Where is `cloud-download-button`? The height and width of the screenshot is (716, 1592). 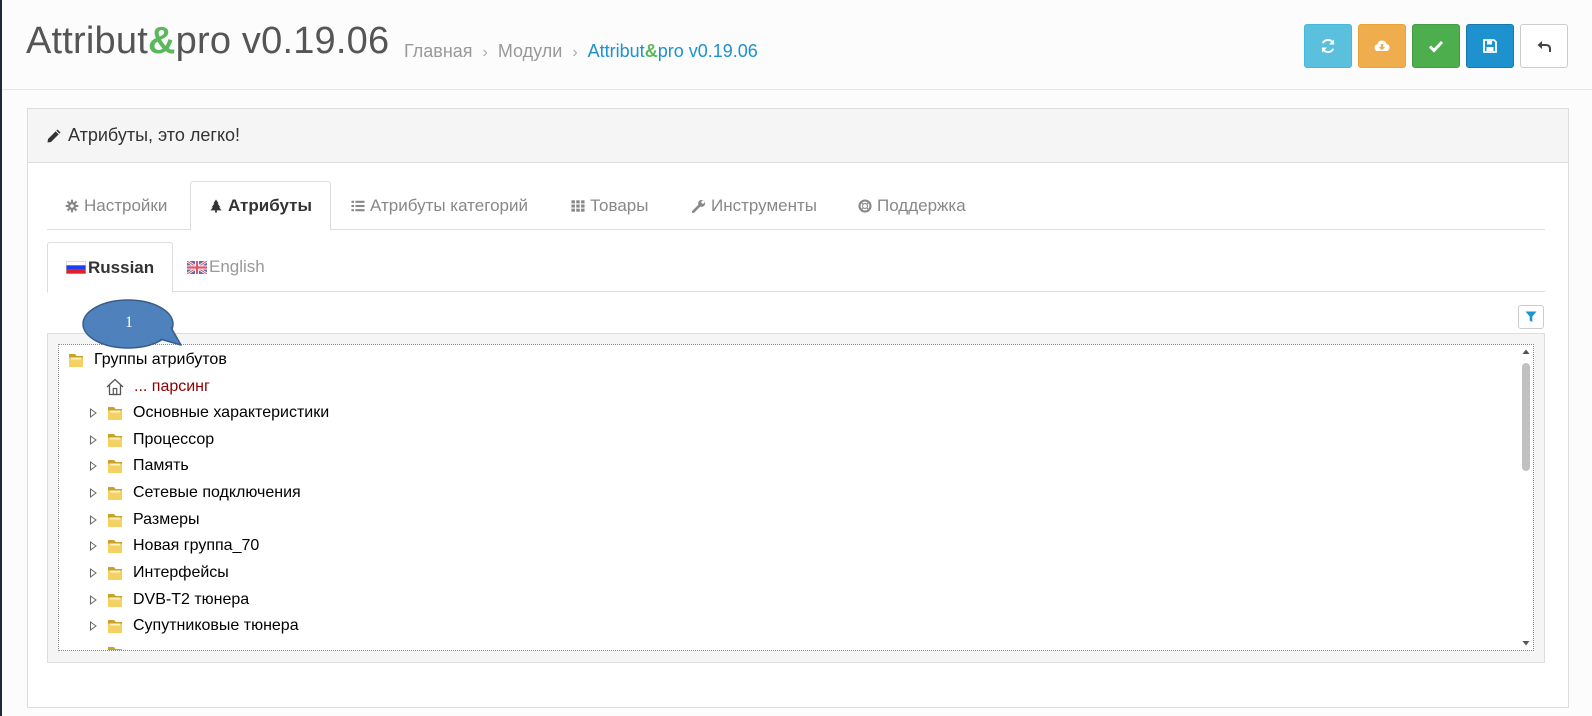
cloud-download-button is located at coordinates (1382, 46).